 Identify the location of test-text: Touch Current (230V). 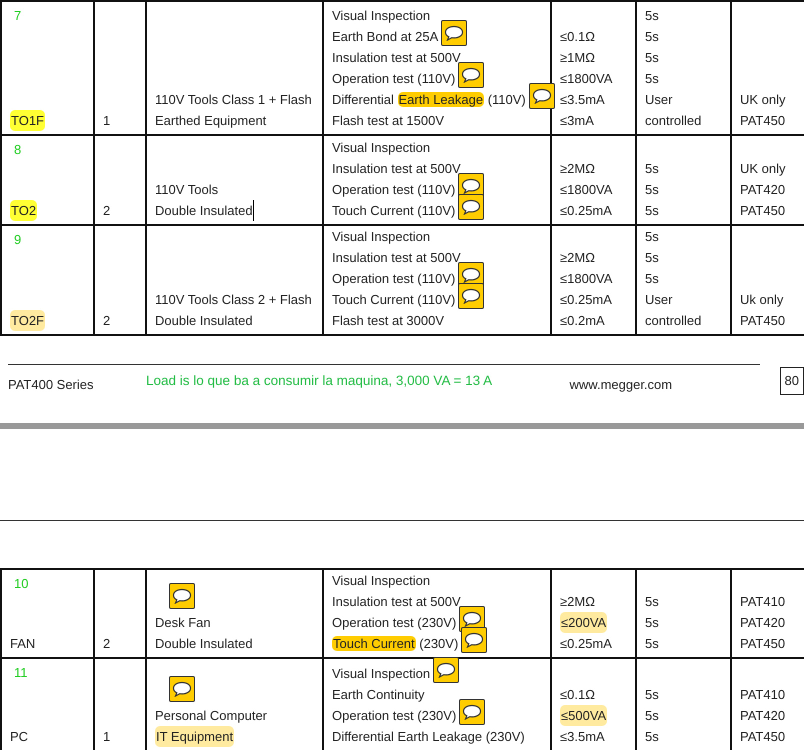
(395, 643).